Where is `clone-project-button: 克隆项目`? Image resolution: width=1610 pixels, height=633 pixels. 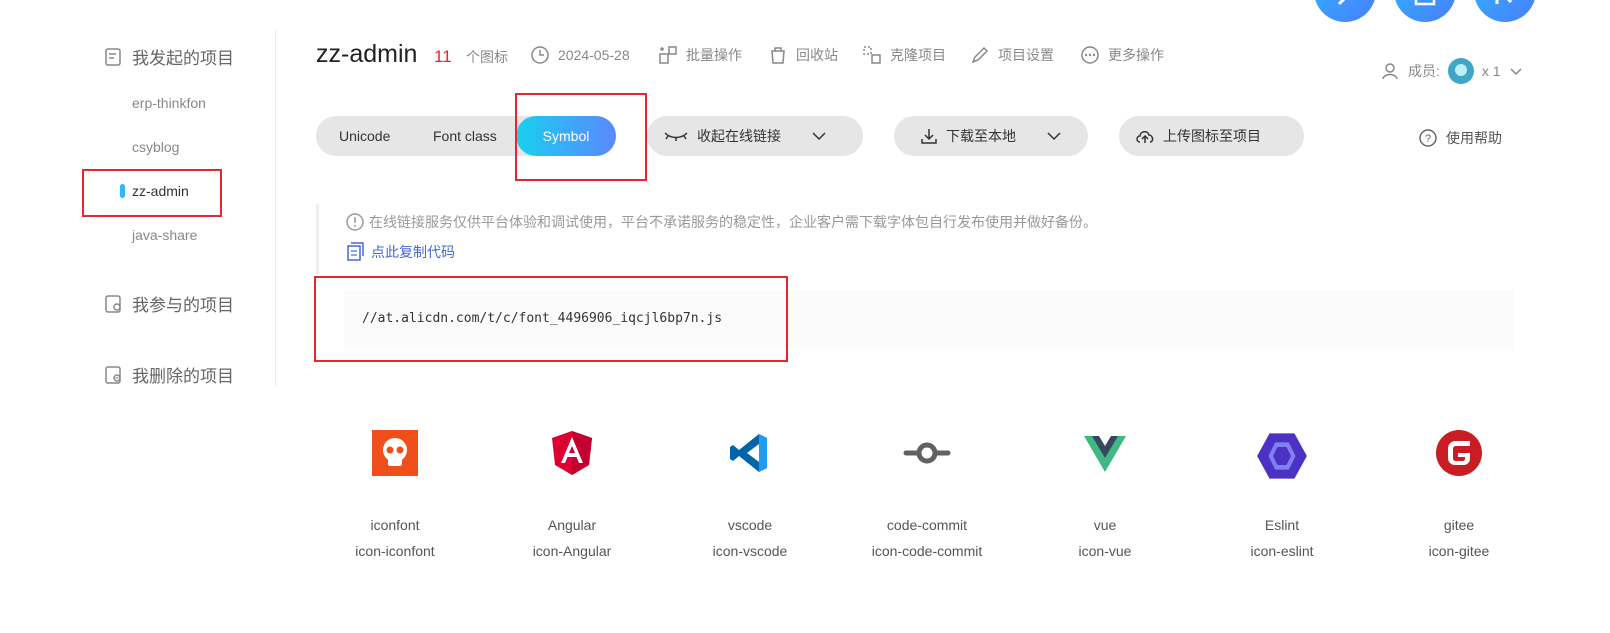
clone-project-button: 克隆项目 is located at coordinates (904, 55).